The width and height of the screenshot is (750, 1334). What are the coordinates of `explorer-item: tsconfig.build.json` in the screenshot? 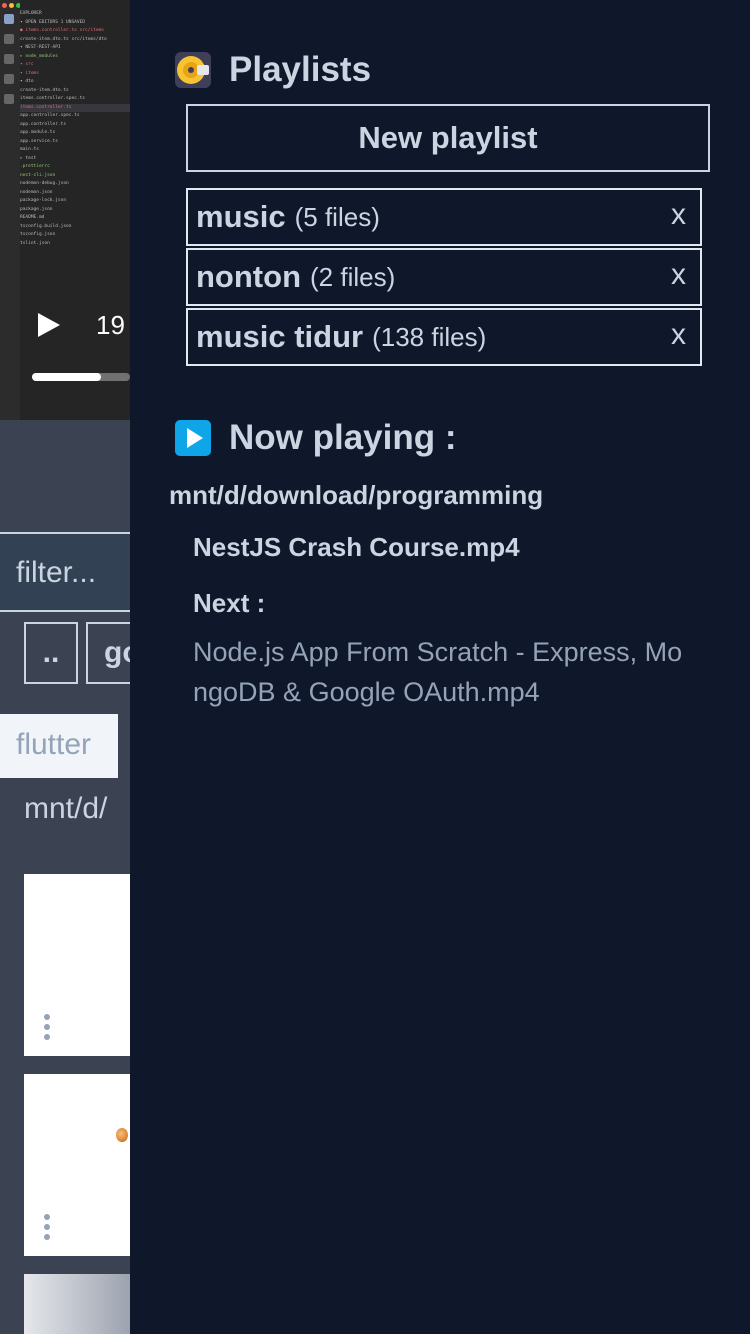 It's located at (75, 227).